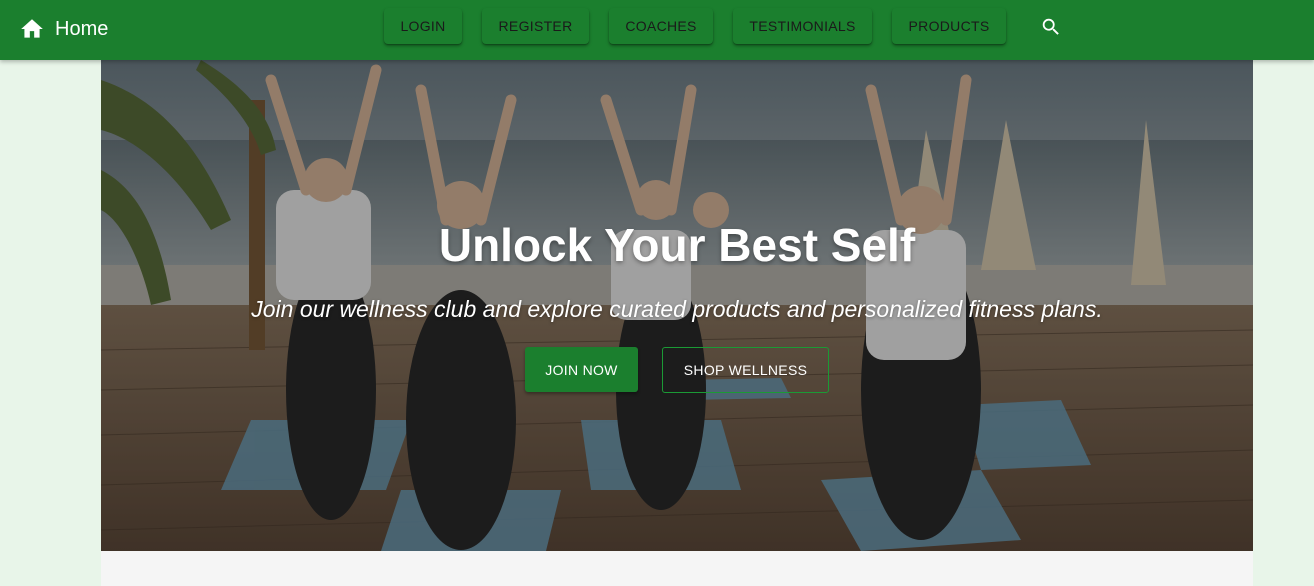 Image resolution: width=1314 pixels, height=586 pixels. Describe the element at coordinates (949, 26) in the screenshot. I see `nav-products-button: PRODUCTS` at that location.